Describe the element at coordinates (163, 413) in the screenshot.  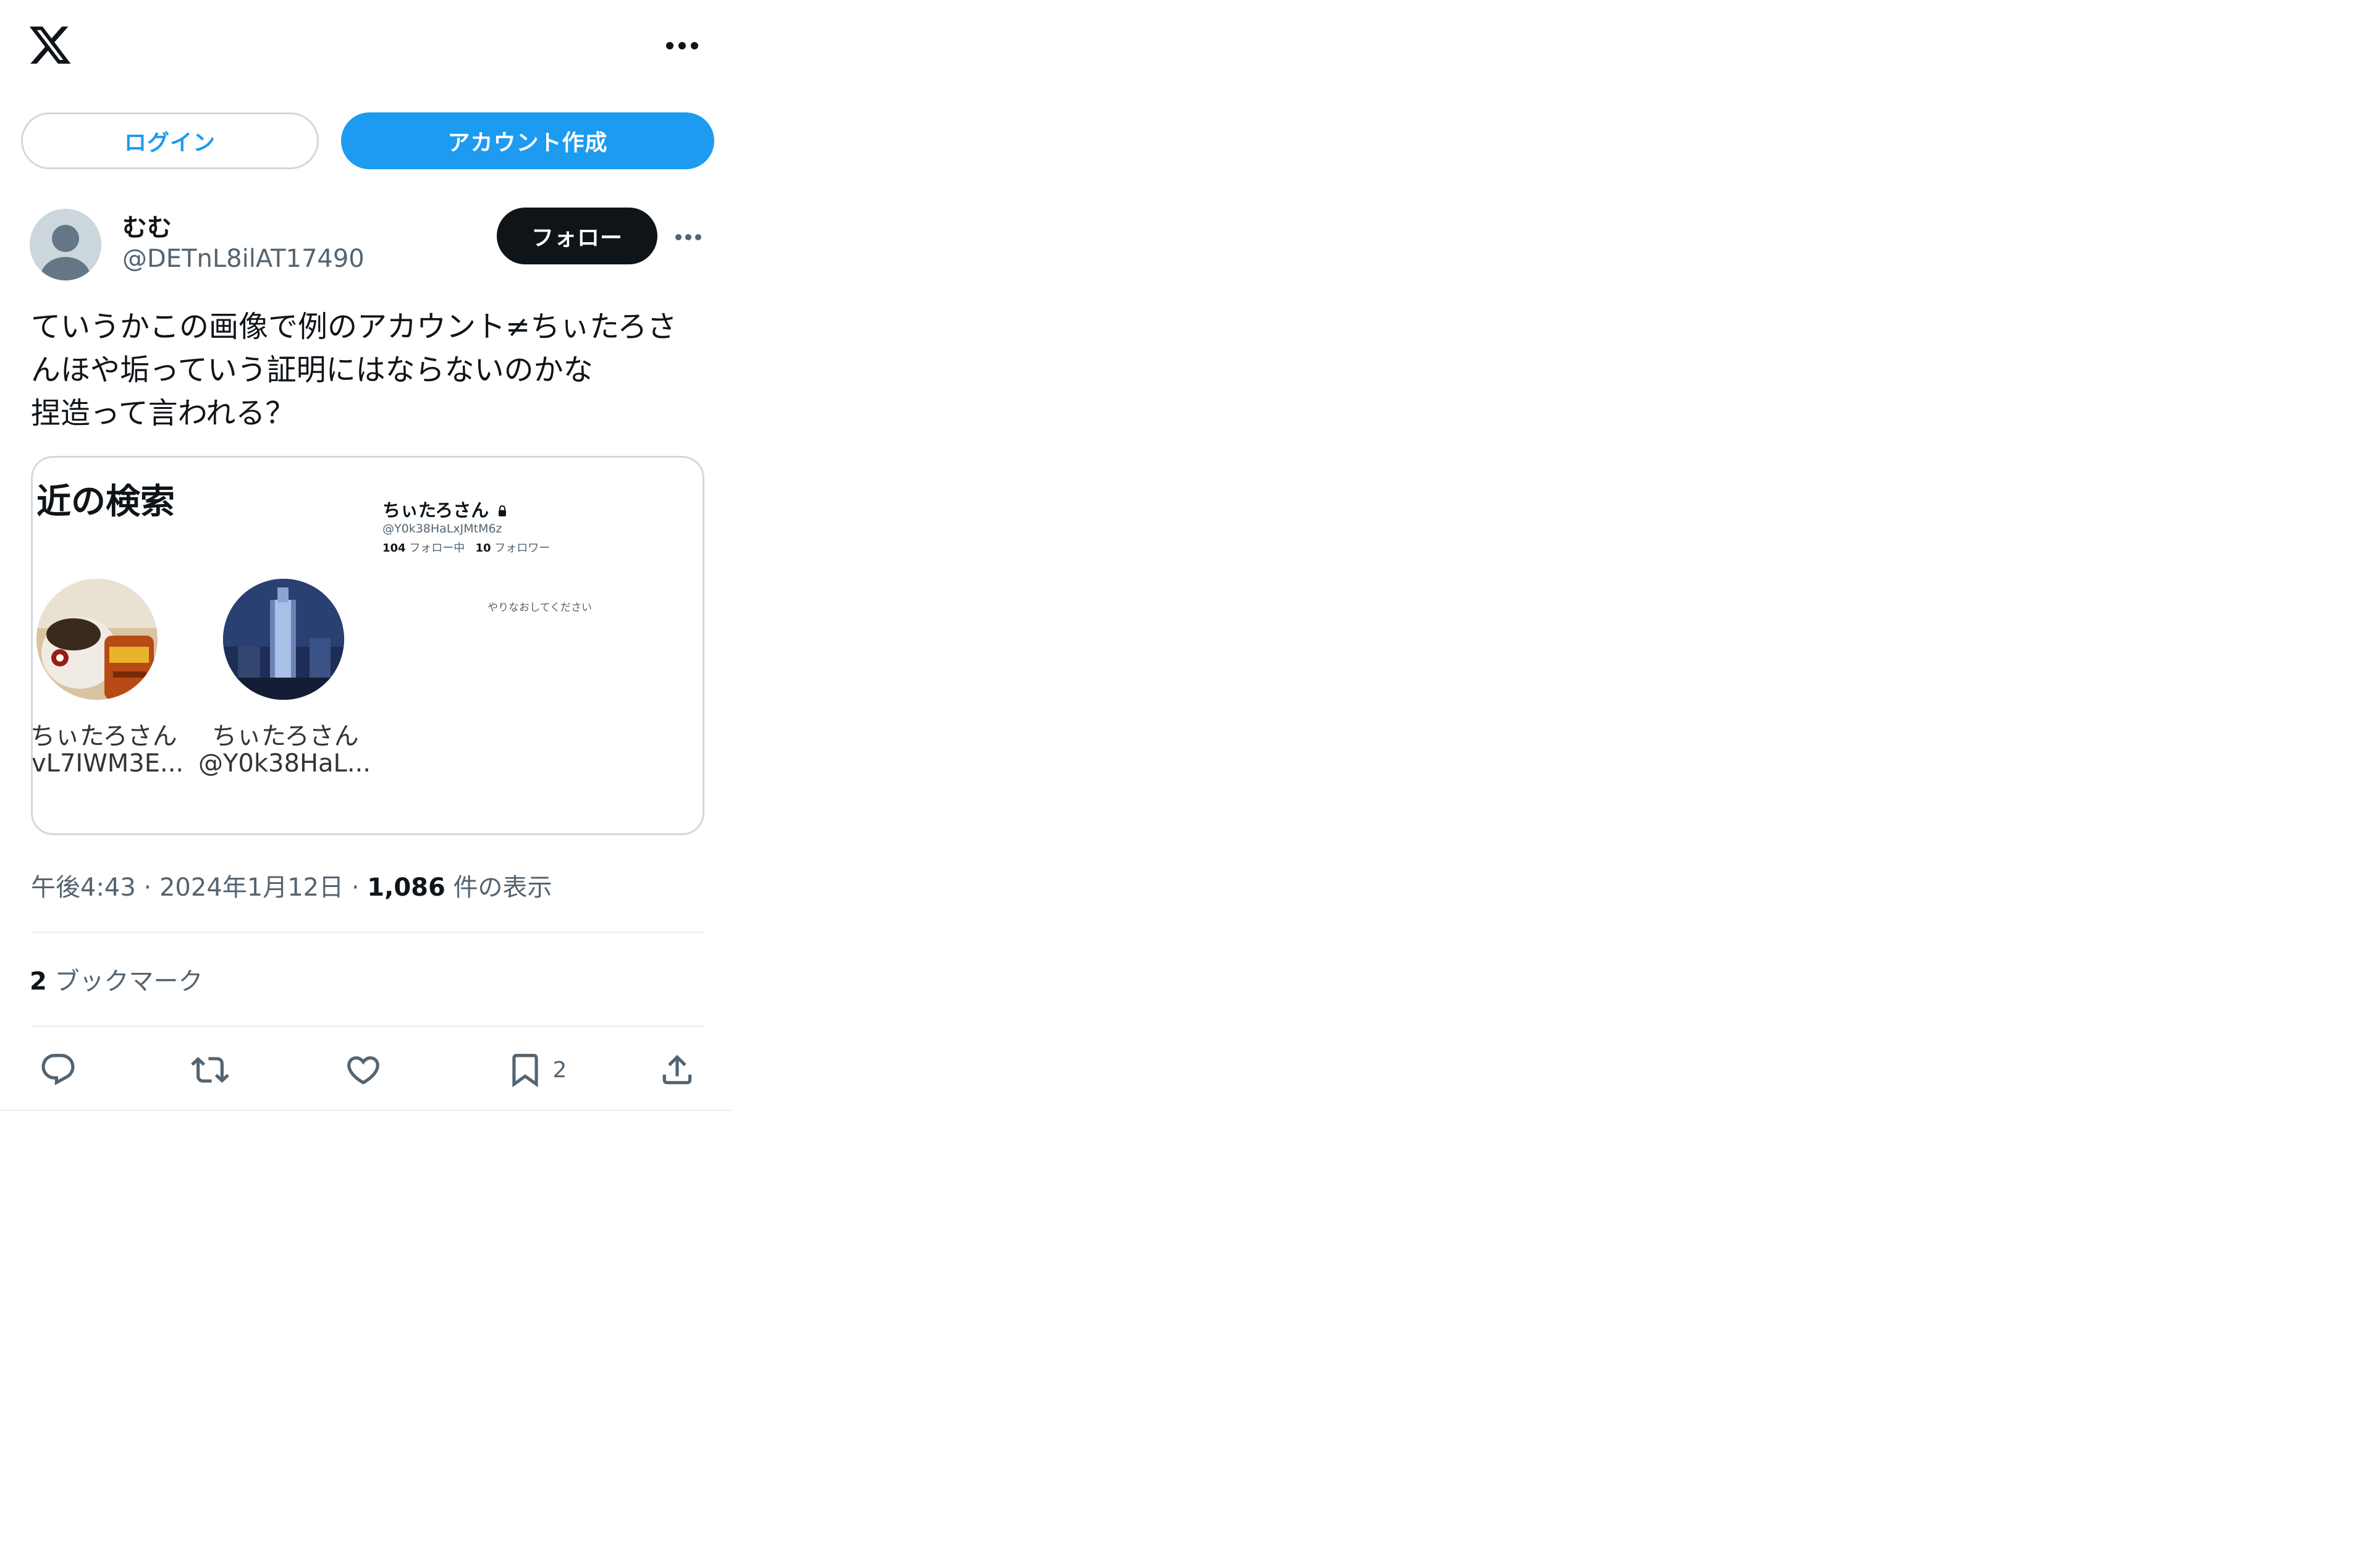
I see `tweet-text-line: 捏造って言われる？` at that location.